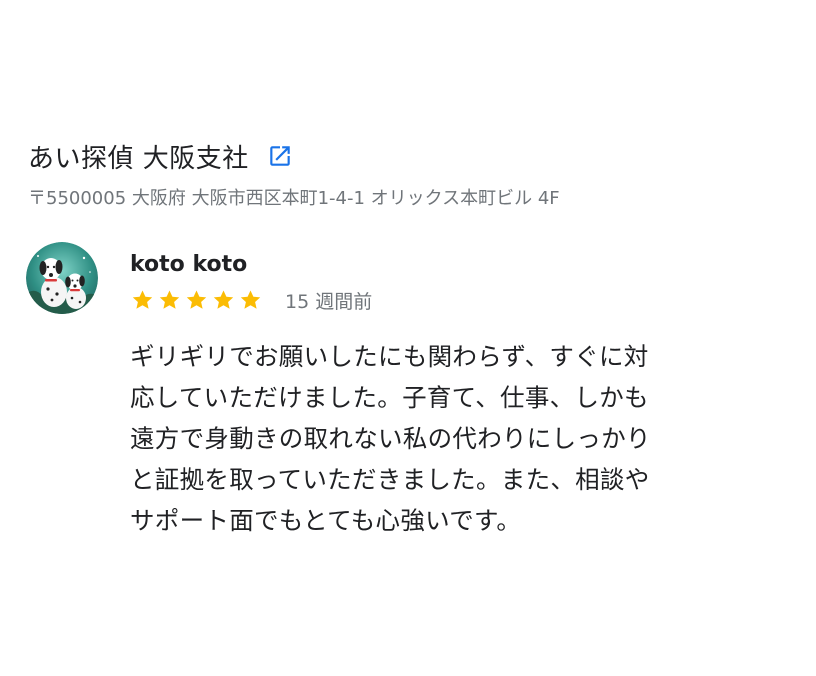 The width and height of the screenshot is (816, 676). Describe the element at coordinates (294, 198) in the screenshot. I see `place-address: 〒5500005 大阪府 大阪市西区本町1-4-1 オリックス本町ビル 4F` at that location.